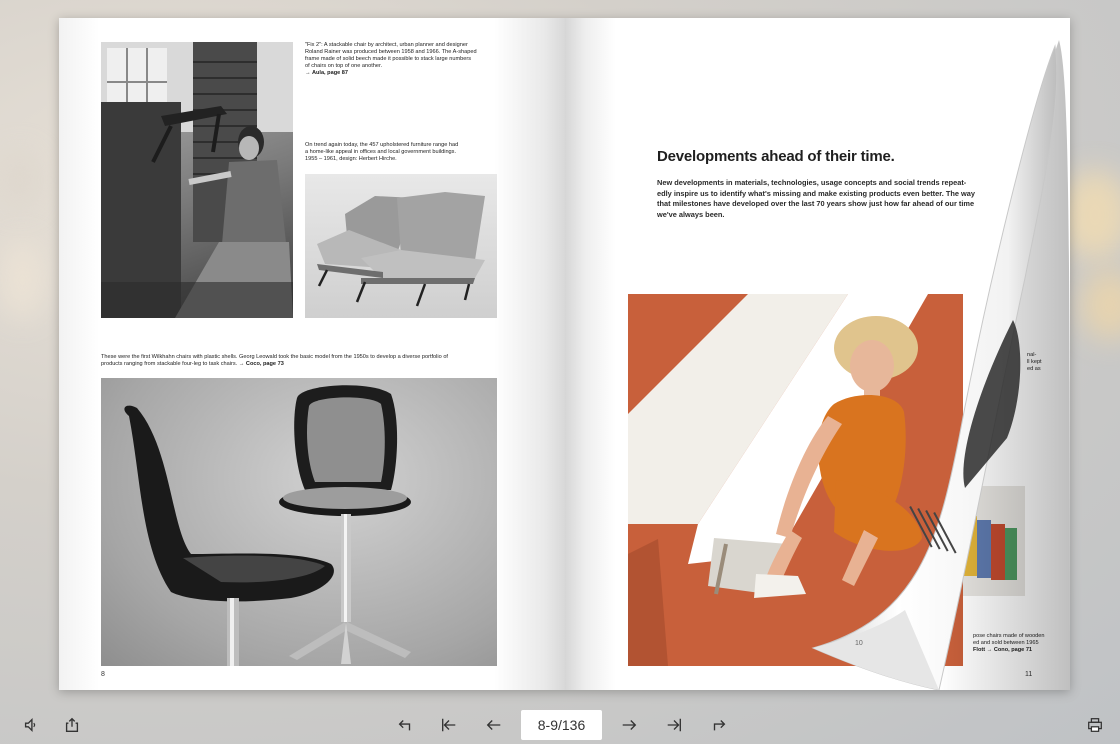 The width and height of the screenshot is (1120, 744). I want to click on undo-button, so click(405, 725).